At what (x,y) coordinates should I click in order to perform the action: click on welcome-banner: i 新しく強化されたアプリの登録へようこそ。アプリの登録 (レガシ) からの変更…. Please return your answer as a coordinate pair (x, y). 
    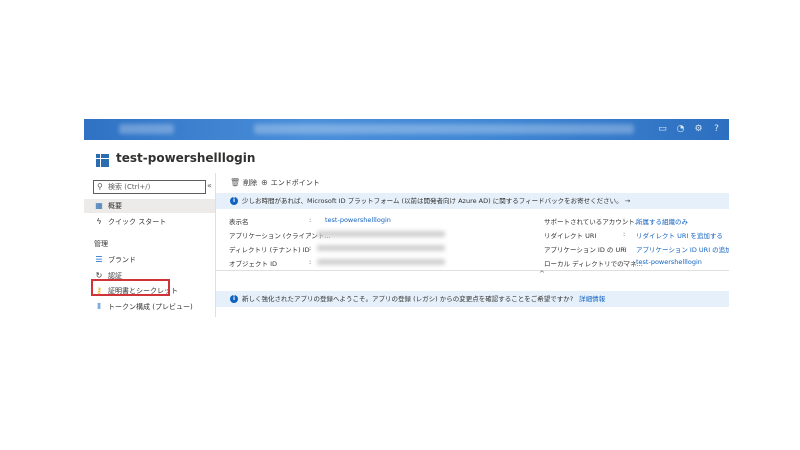
    Looking at the image, I should click on (472, 299).